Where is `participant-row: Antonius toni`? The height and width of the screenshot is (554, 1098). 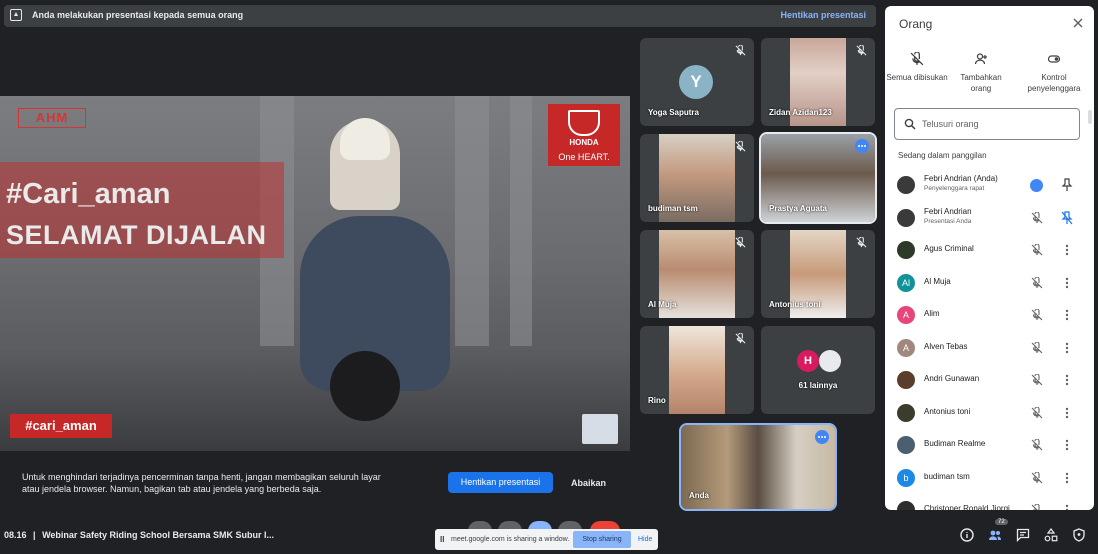 participant-row: Antonius toni is located at coordinates (989, 413).